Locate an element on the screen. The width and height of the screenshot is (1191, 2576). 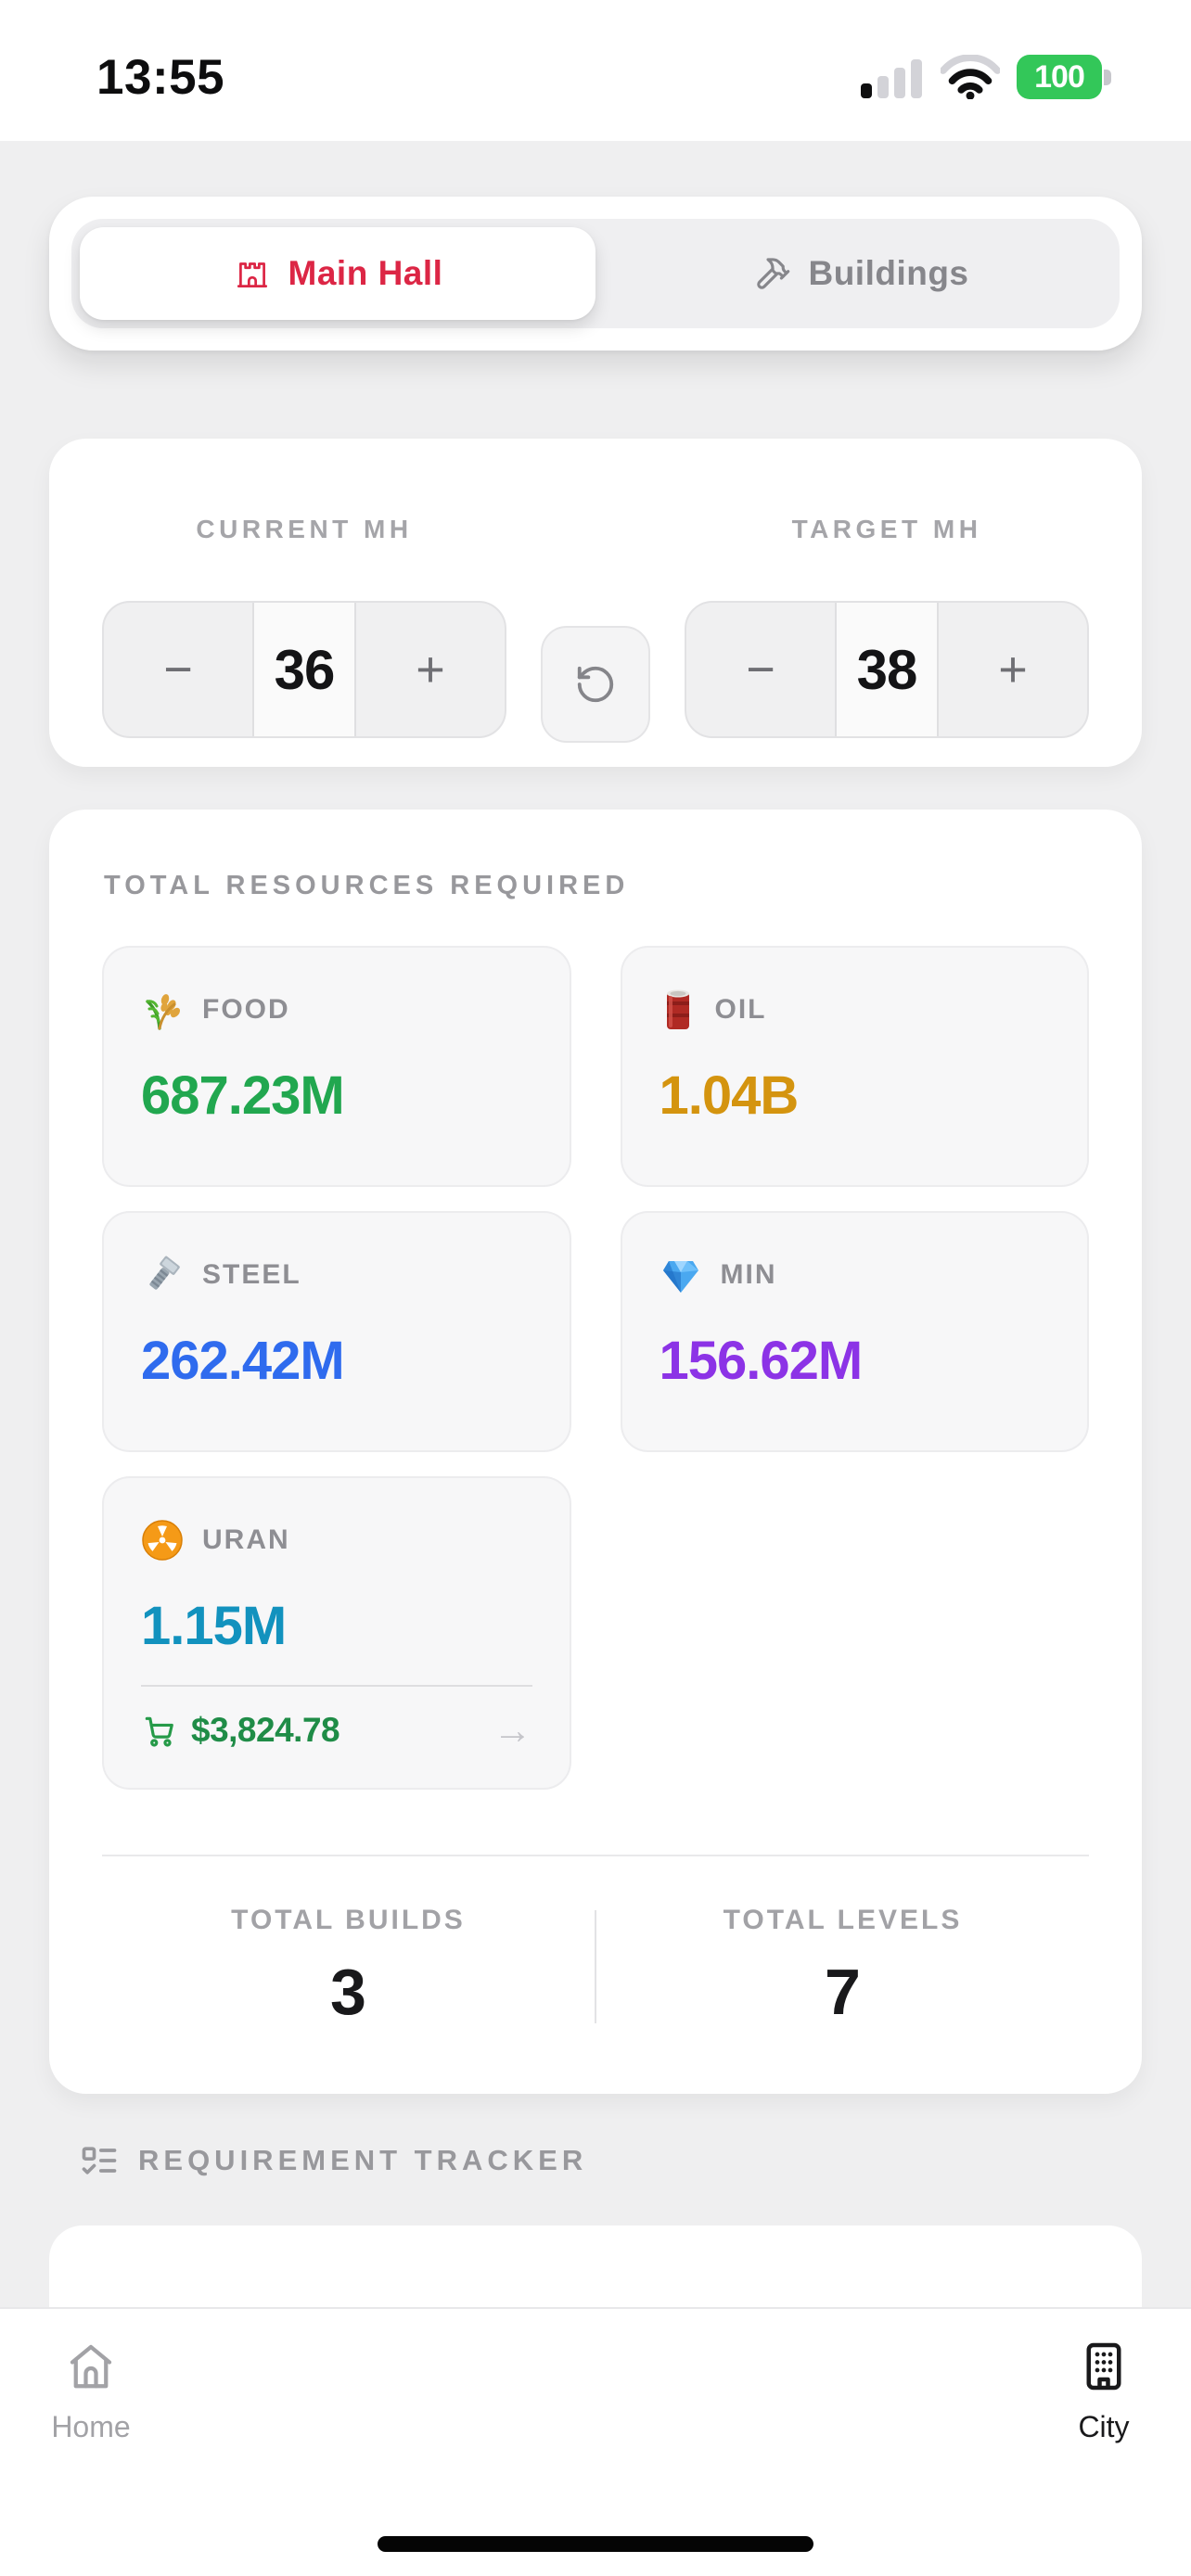
resource-label: URAN is located at coordinates (246, 1539).